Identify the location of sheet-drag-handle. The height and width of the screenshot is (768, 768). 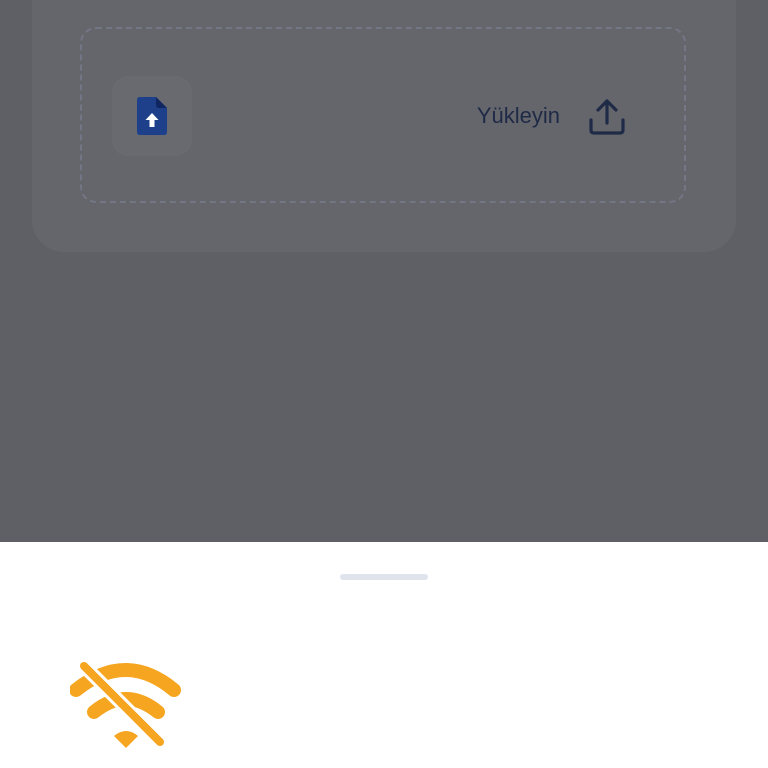
(384, 577).